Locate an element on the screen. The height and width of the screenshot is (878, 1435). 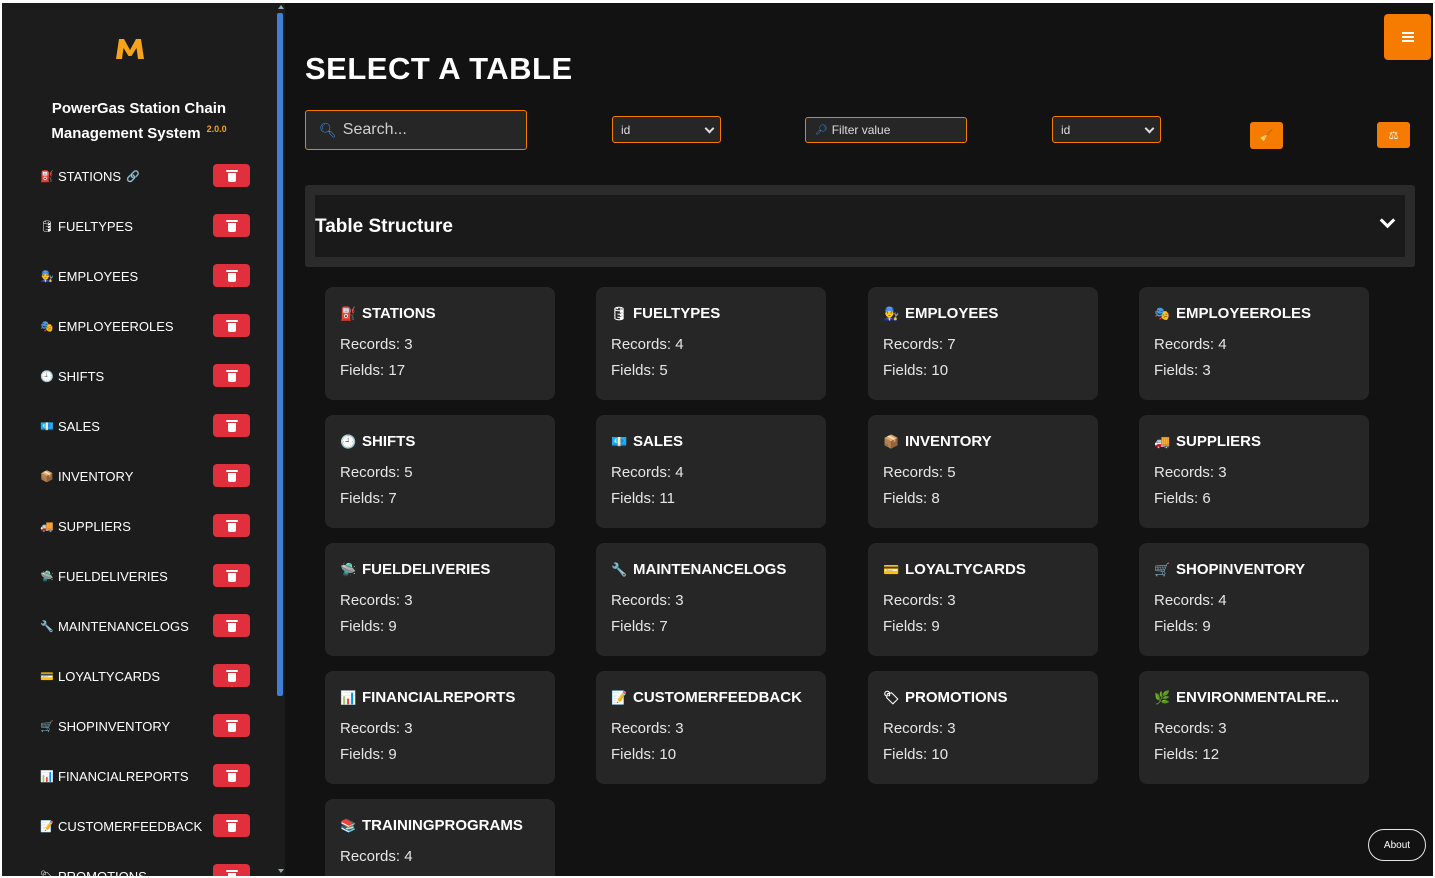
search-input is located at coordinates (427, 130).